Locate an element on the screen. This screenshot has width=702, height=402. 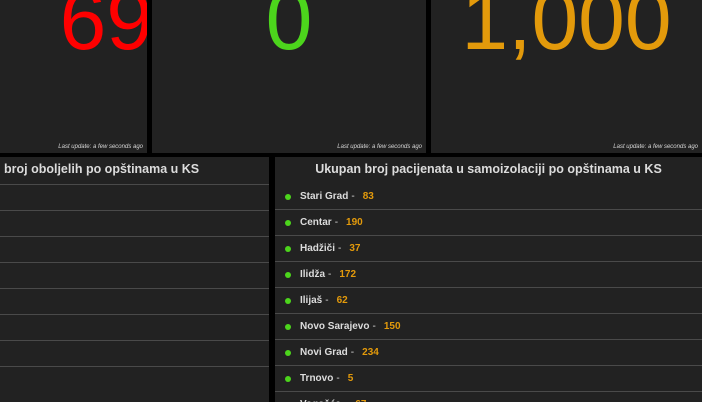
indicator-value: 1,000 is located at coordinates (566, 33).